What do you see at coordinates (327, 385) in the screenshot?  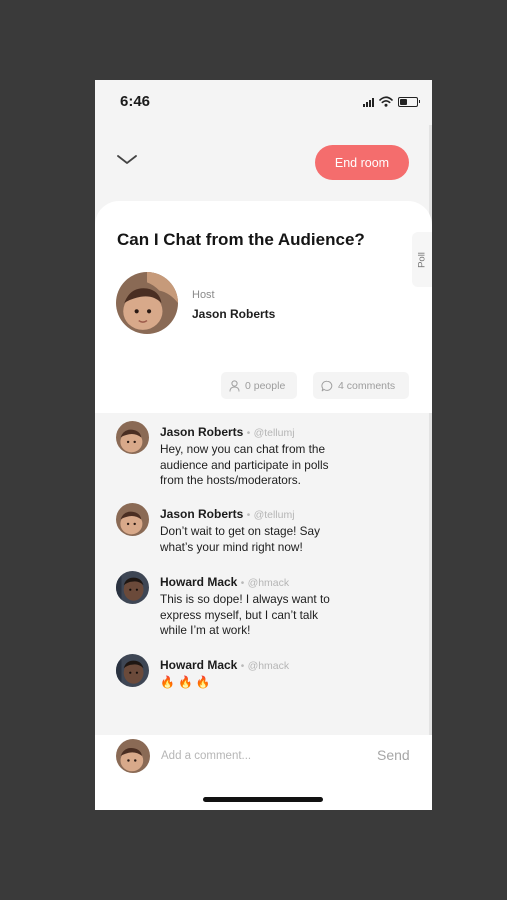 I see `chat-bubble-icon` at bounding box center [327, 385].